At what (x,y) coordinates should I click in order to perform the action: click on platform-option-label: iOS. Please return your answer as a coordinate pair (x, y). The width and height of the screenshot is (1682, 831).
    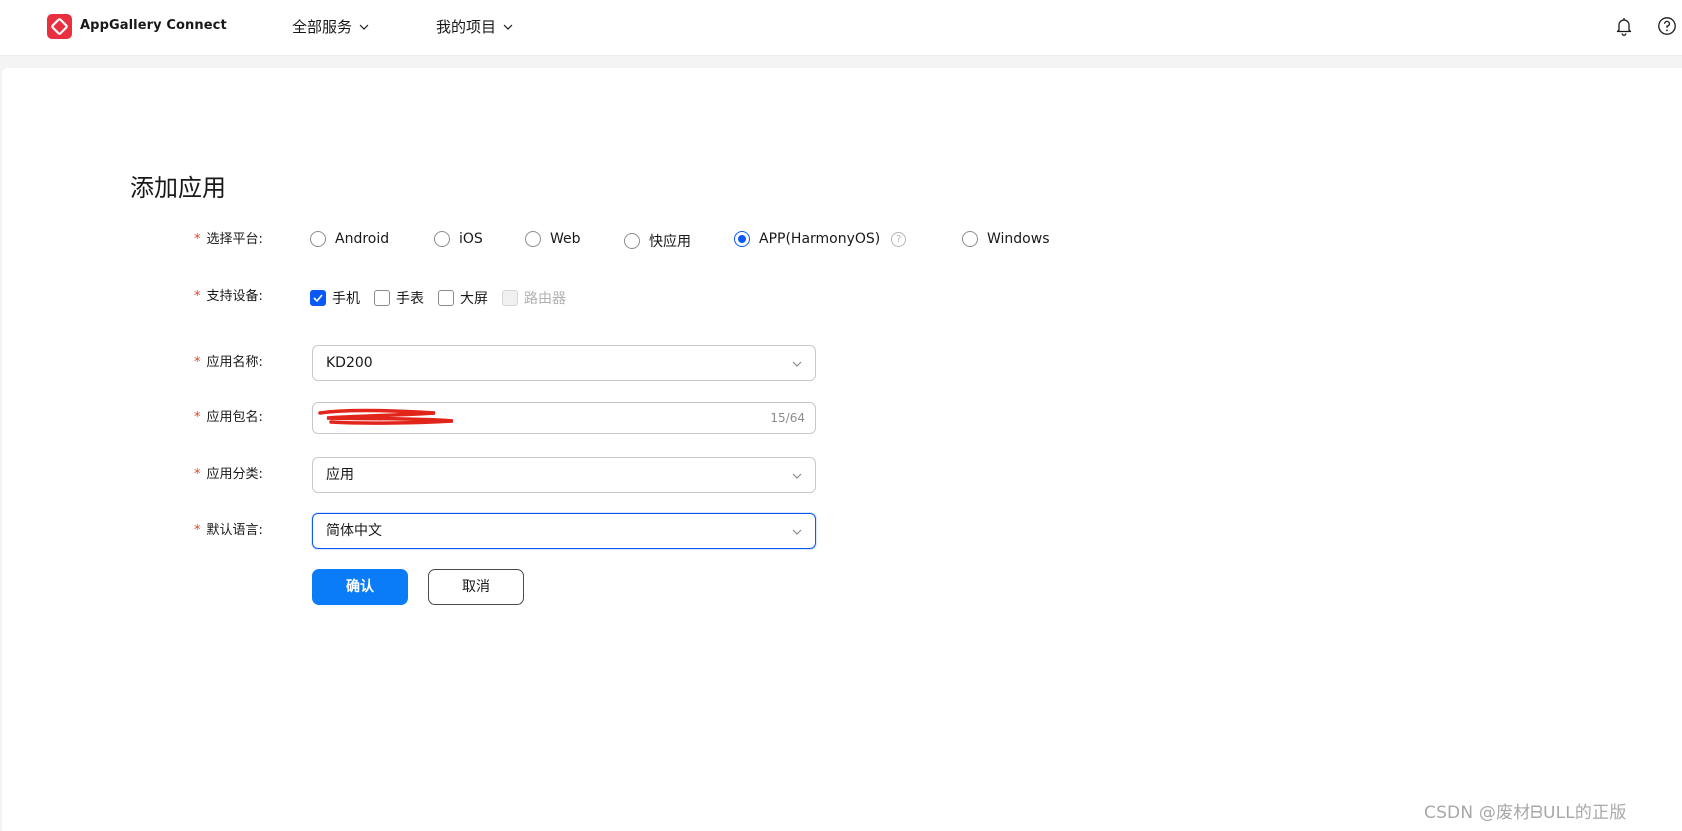
    Looking at the image, I should click on (471, 239).